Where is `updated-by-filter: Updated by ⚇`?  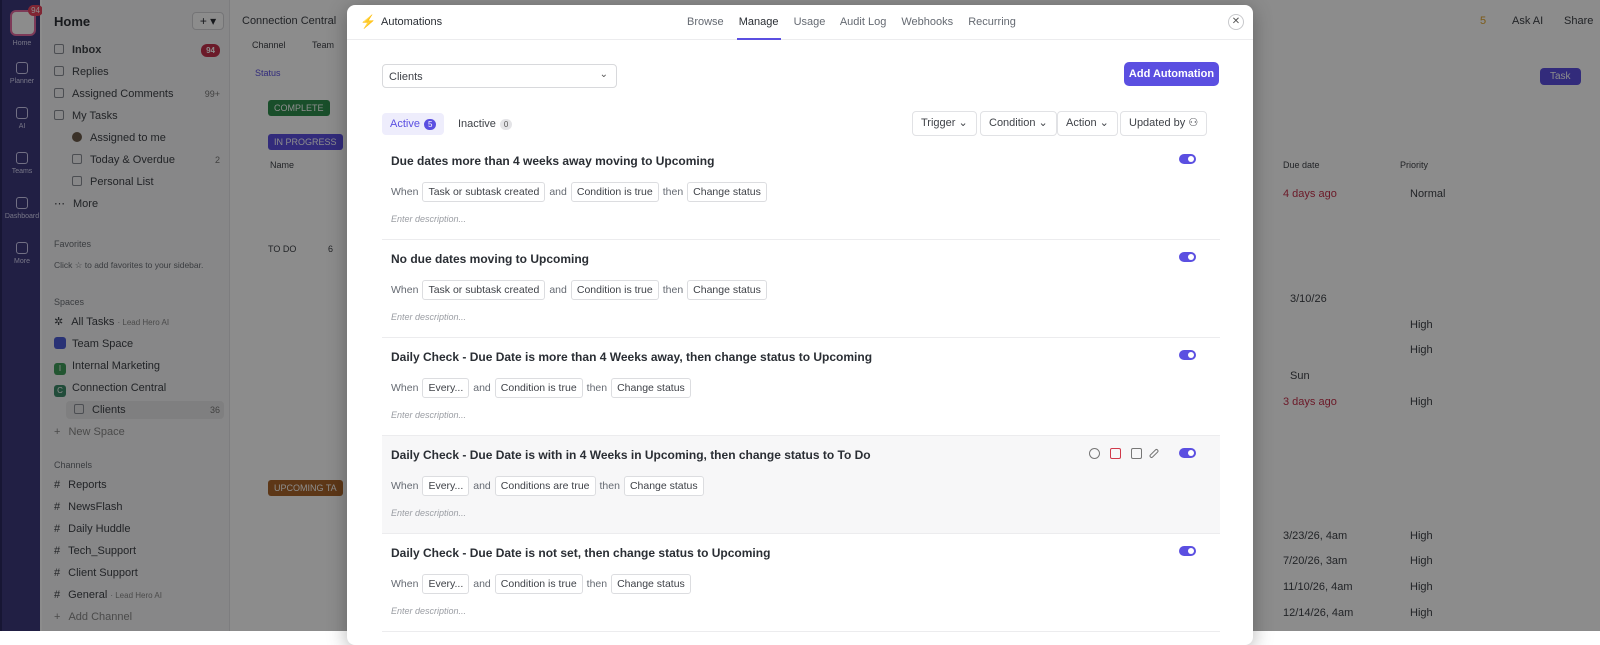
updated-by-filter: Updated by ⚇ is located at coordinates (1164, 123).